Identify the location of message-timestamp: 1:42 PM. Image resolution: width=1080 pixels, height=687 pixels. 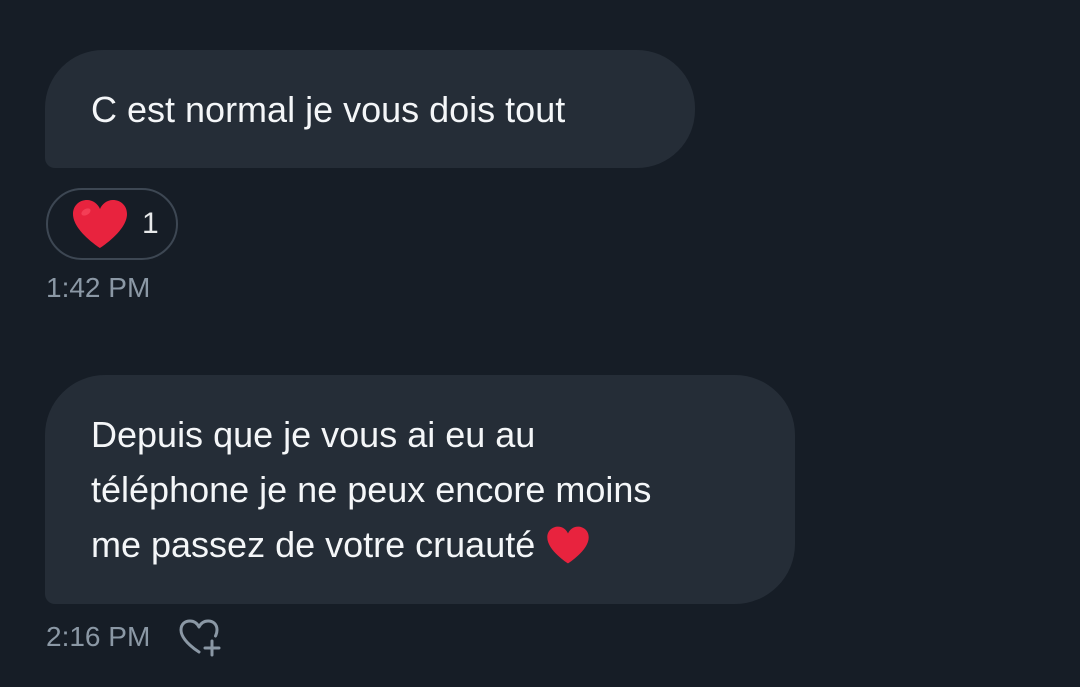
(98, 287).